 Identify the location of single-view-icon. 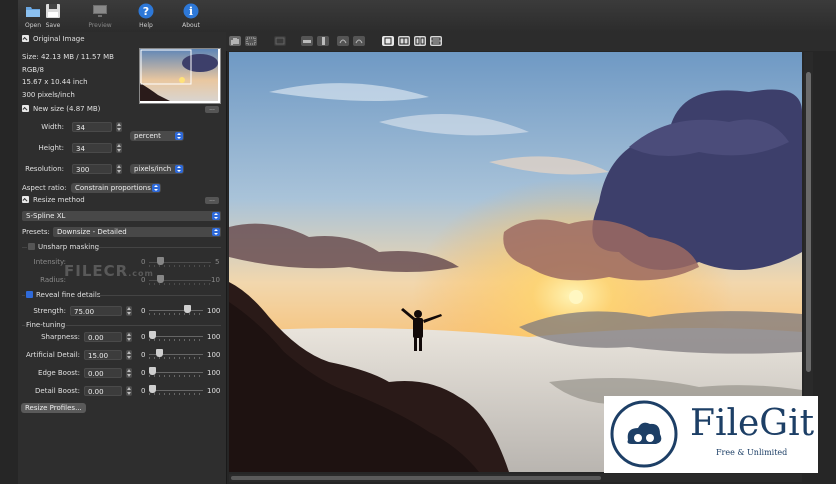
(388, 41).